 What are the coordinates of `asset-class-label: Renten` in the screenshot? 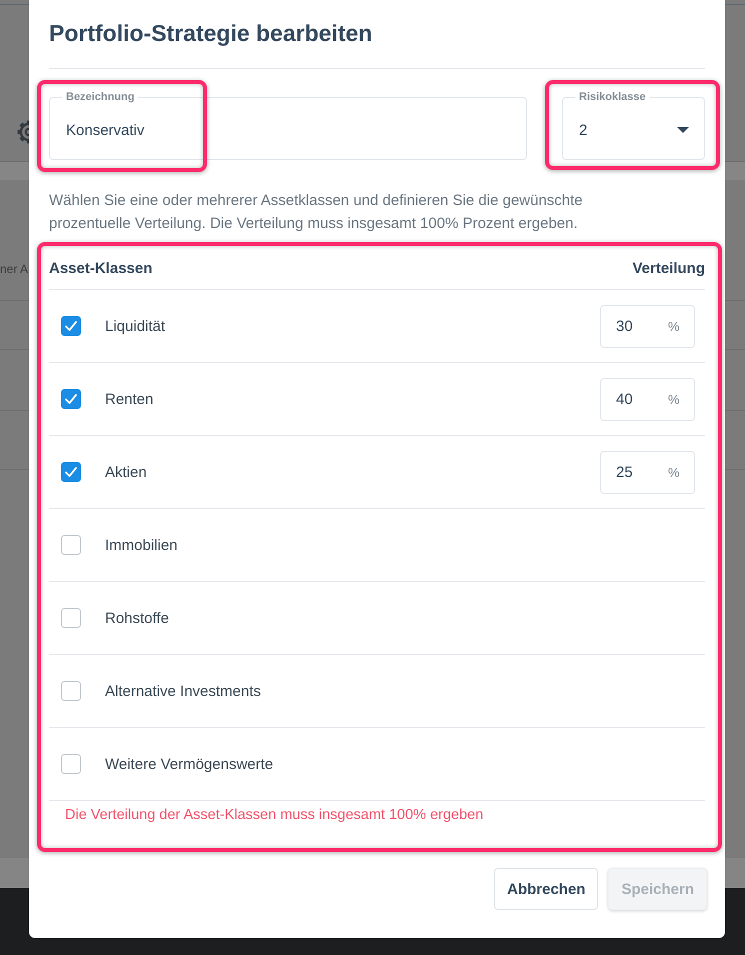 It's located at (129, 399).